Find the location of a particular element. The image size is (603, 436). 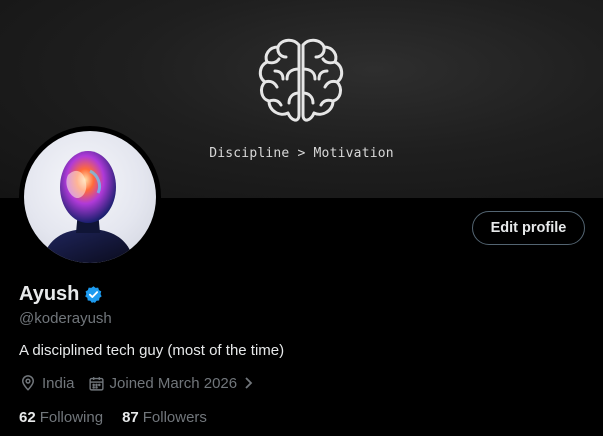

edit-profile-button: Edit profile is located at coordinates (528, 228).